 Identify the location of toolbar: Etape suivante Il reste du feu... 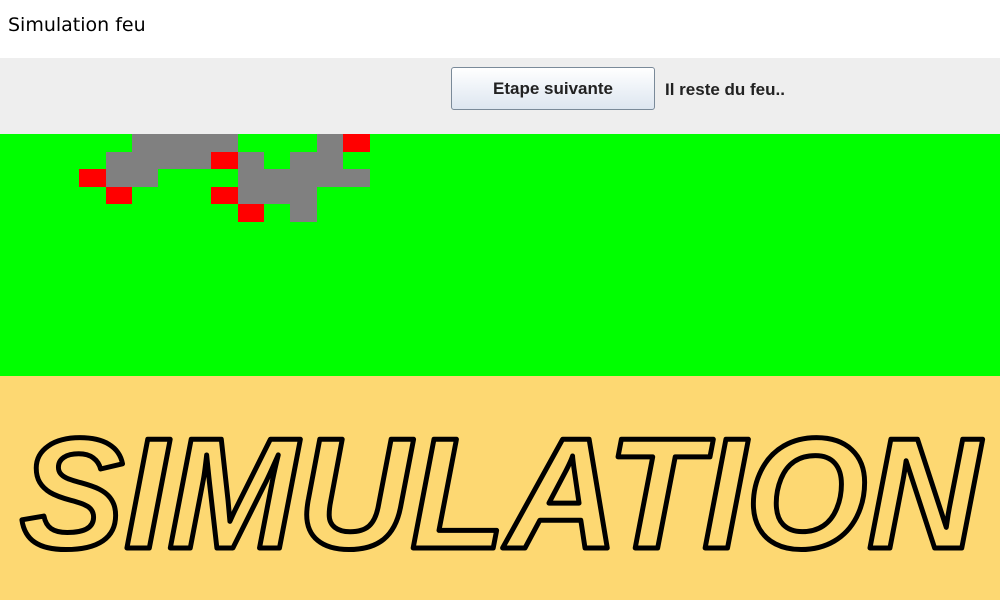
(500, 96).